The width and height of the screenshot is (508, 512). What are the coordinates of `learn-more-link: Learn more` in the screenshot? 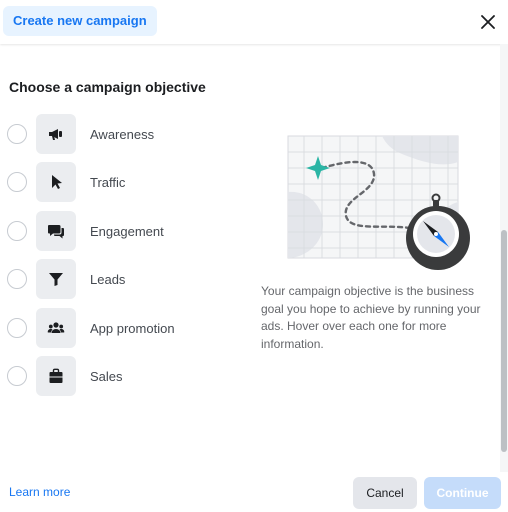 It's located at (39, 492).